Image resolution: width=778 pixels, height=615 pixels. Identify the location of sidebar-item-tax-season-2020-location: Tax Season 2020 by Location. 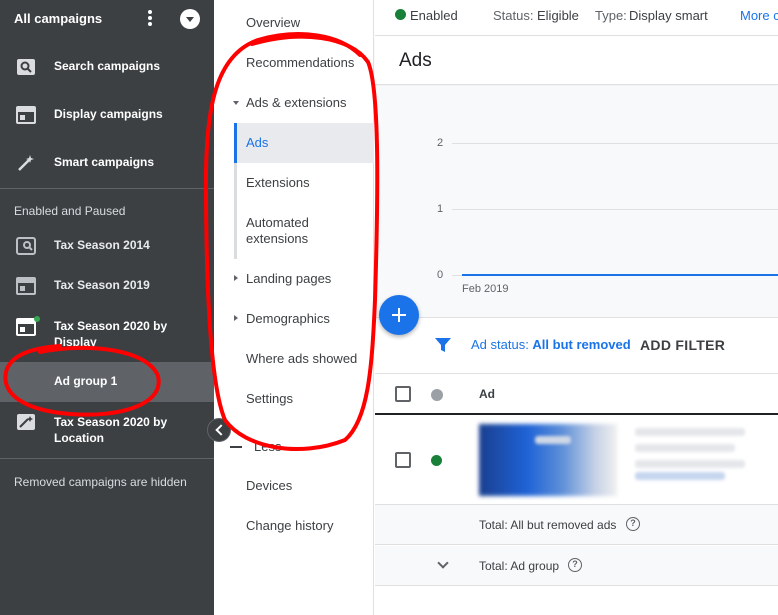
(107, 426).